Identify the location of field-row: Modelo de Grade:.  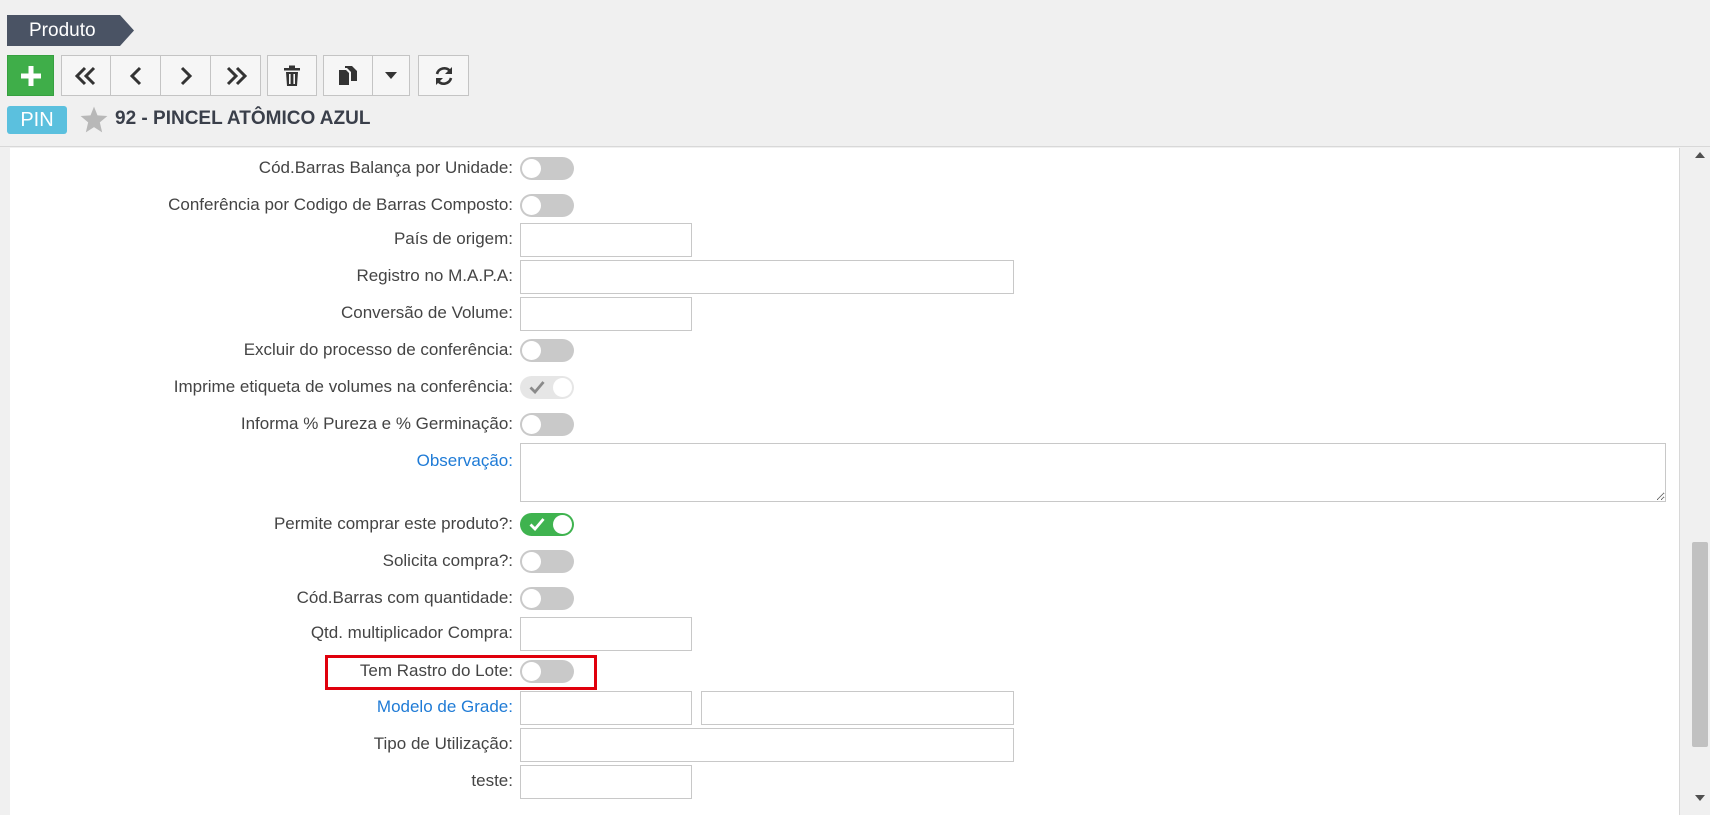
(844, 707).